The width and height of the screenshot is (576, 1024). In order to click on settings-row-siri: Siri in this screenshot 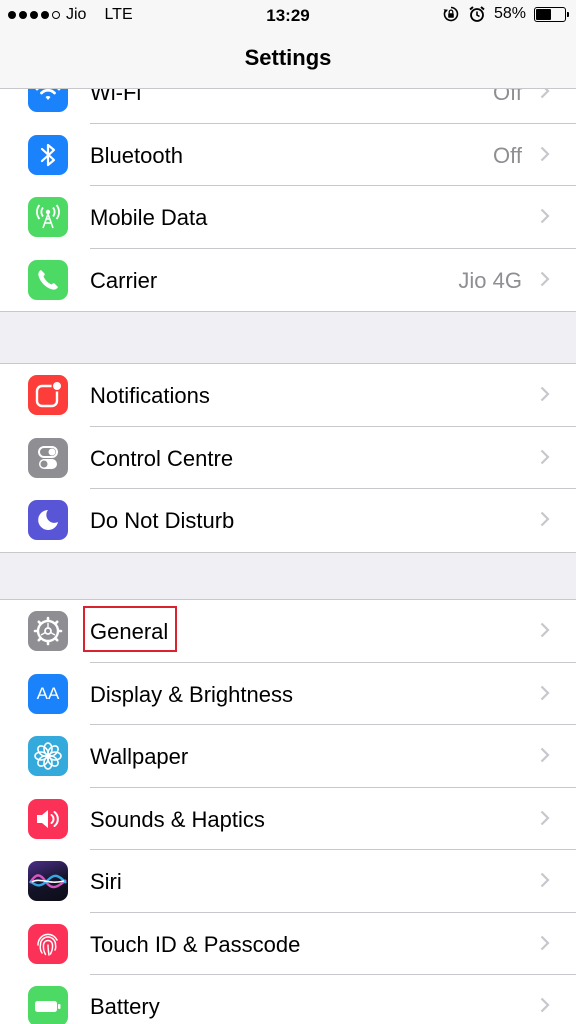, I will do `click(288, 881)`.